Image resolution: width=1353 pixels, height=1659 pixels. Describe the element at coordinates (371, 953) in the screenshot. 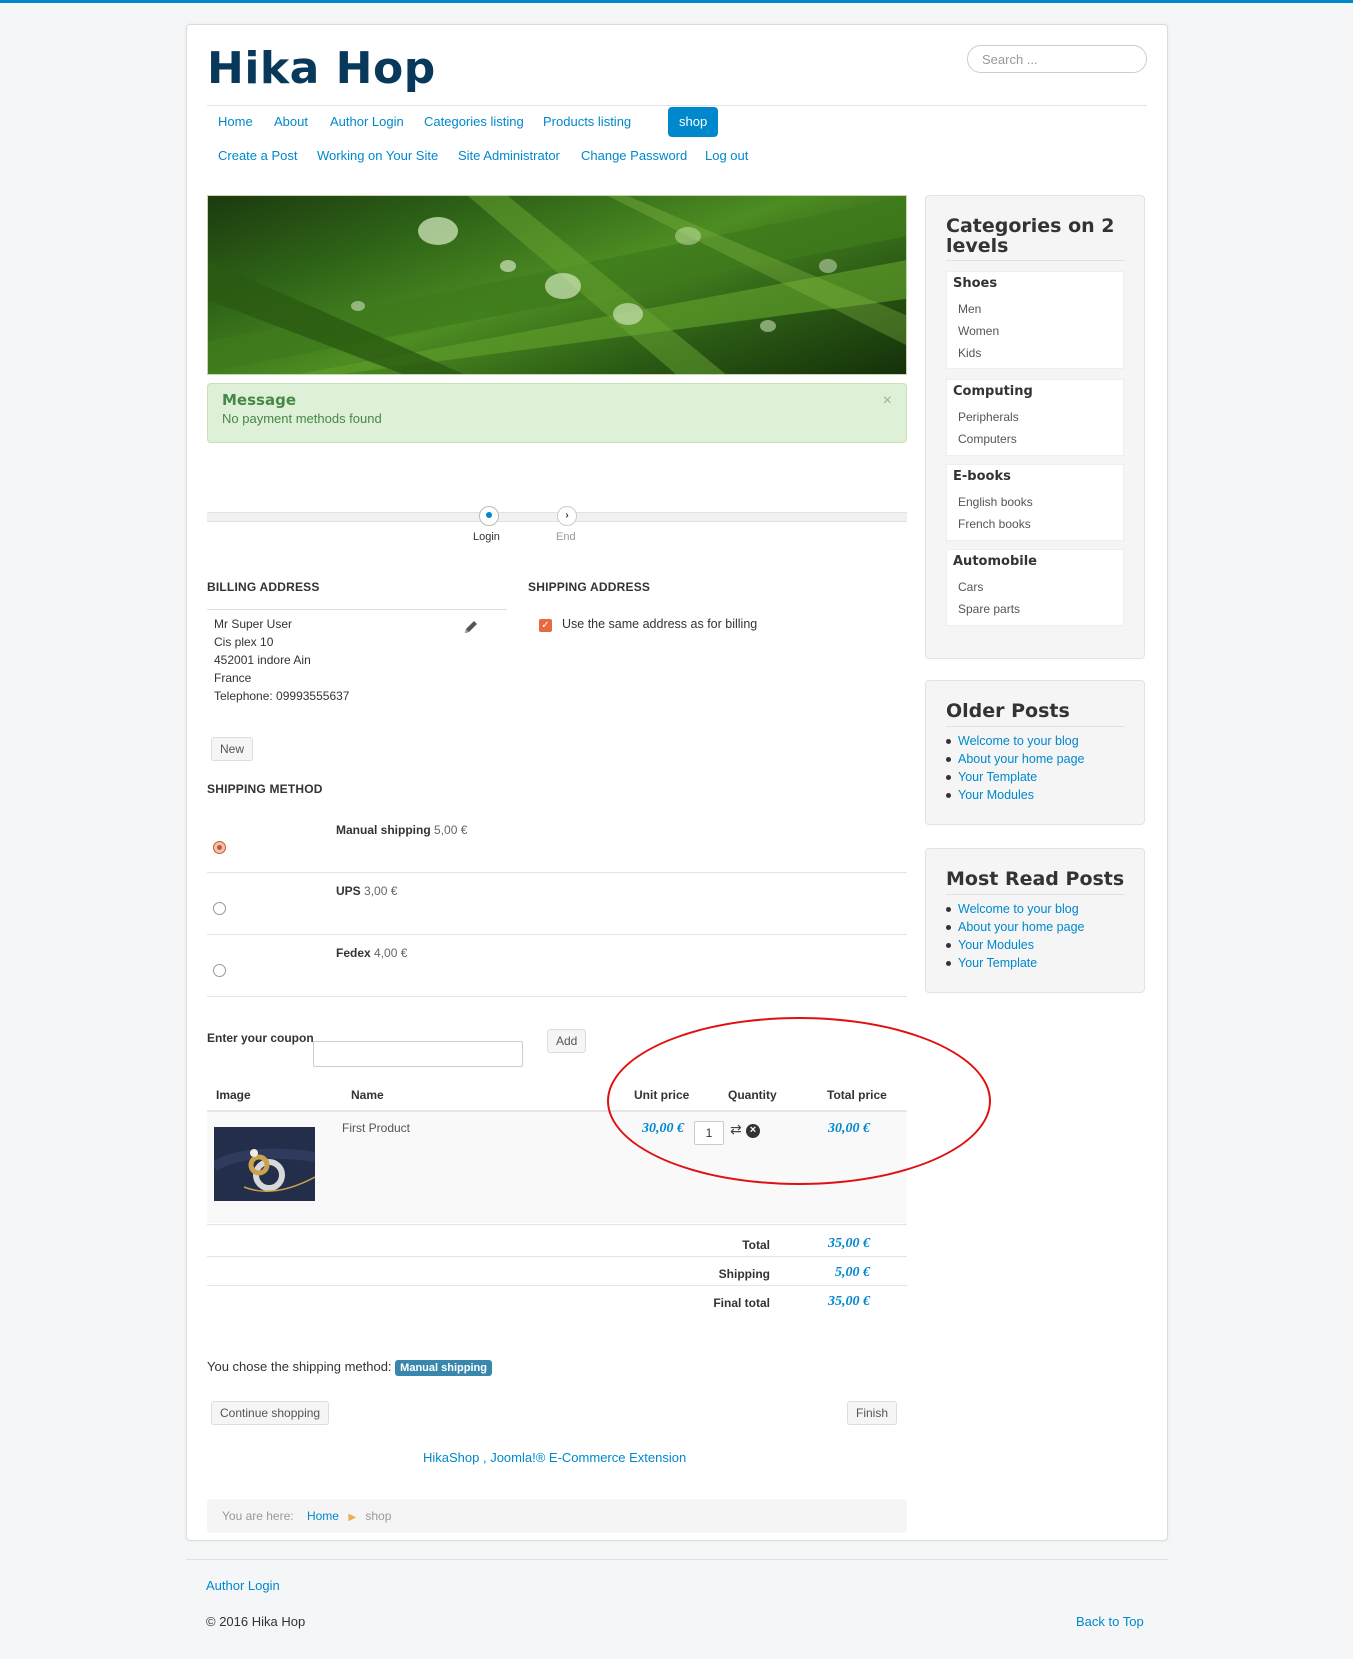

I see `shipping-option-fedex: Fedex 4,00 €` at that location.